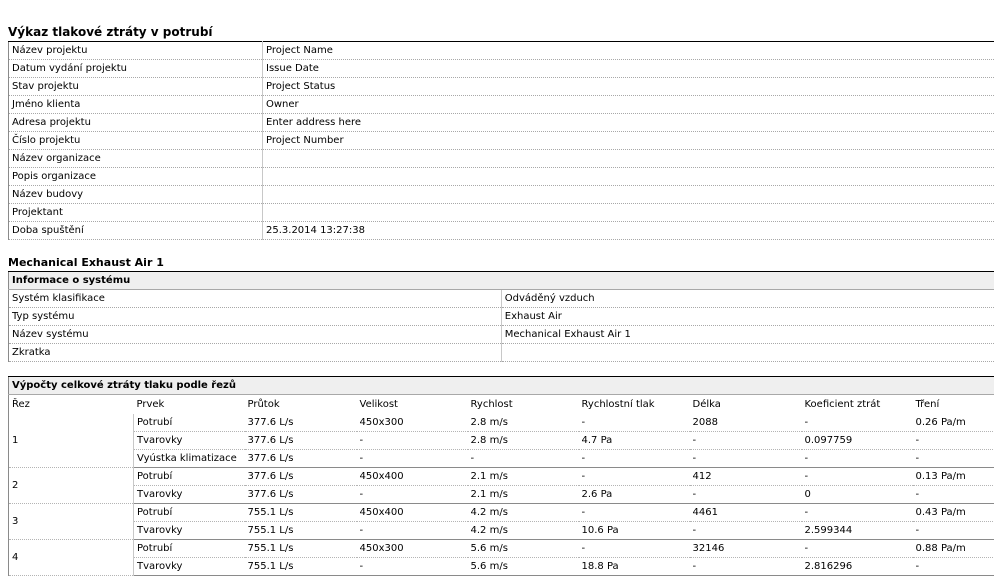 The height and width of the screenshot is (587, 994). Describe the element at coordinates (628, 50) in the screenshot. I see `project-info-value: Project Name` at that location.